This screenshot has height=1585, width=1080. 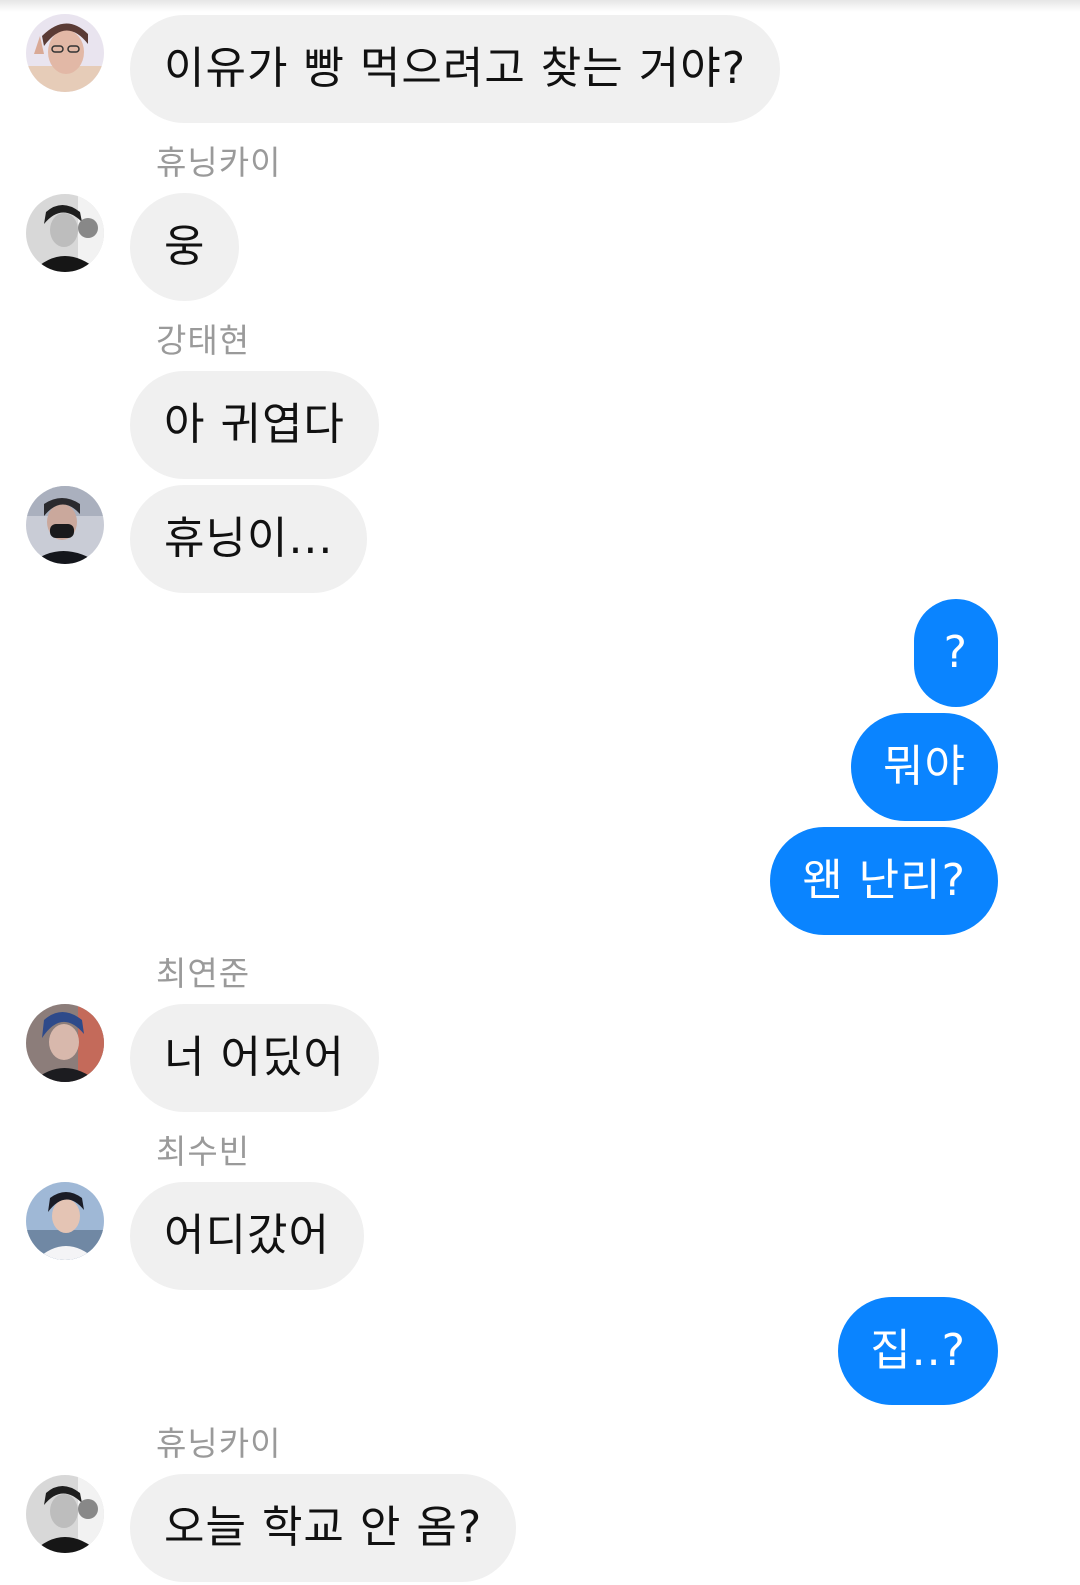 What do you see at coordinates (455, 69) in the screenshot?
I see `message-bubble-incoming: 이유가 빵 먹으려고 찾는 거야?` at bounding box center [455, 69].